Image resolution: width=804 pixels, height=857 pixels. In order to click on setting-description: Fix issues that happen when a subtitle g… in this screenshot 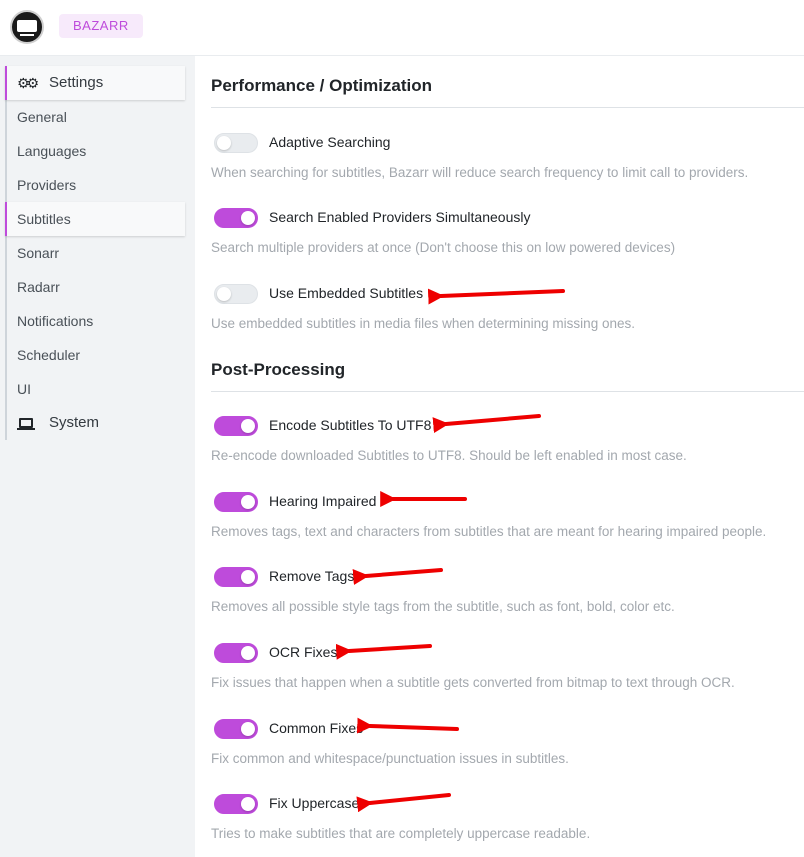, I will do `click(473, 682)`.